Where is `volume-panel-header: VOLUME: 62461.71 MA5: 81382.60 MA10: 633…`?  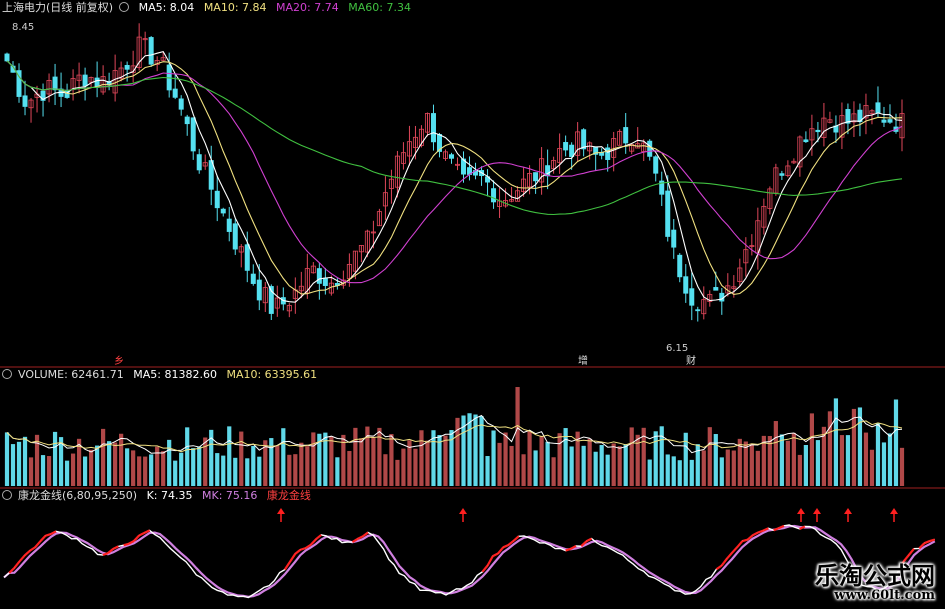
volume-panel-header: VOLUME: 62461.71 MA5: 81382.60 MA10: 633… is located at coordinates (162, 375).